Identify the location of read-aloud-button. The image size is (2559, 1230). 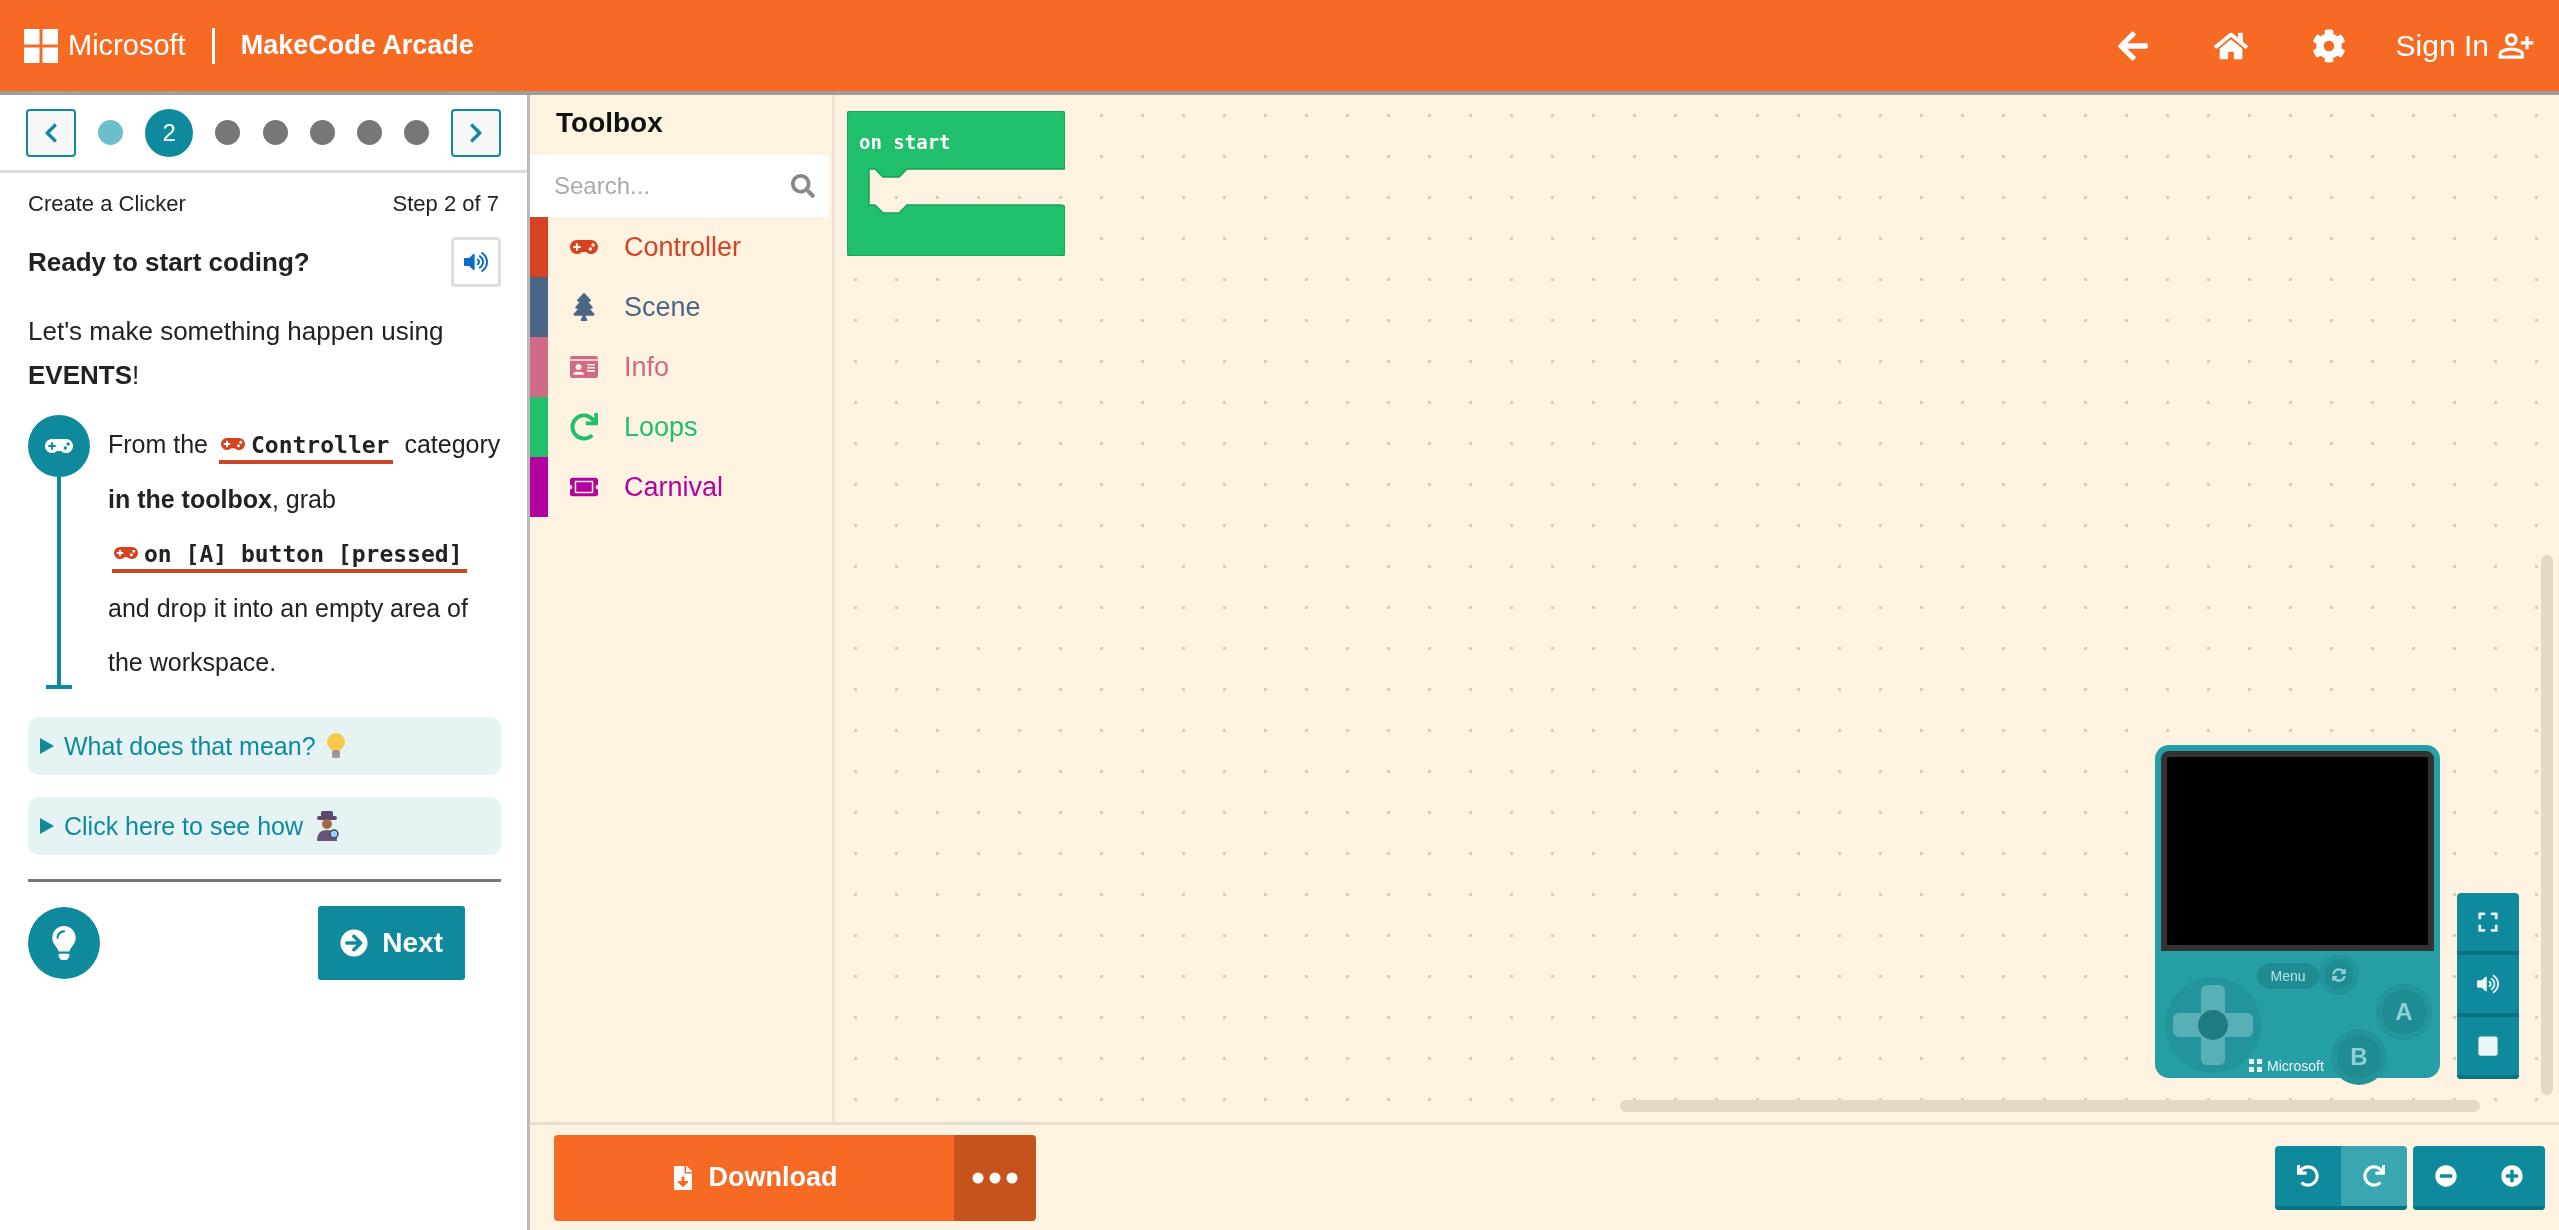
(476, 262).